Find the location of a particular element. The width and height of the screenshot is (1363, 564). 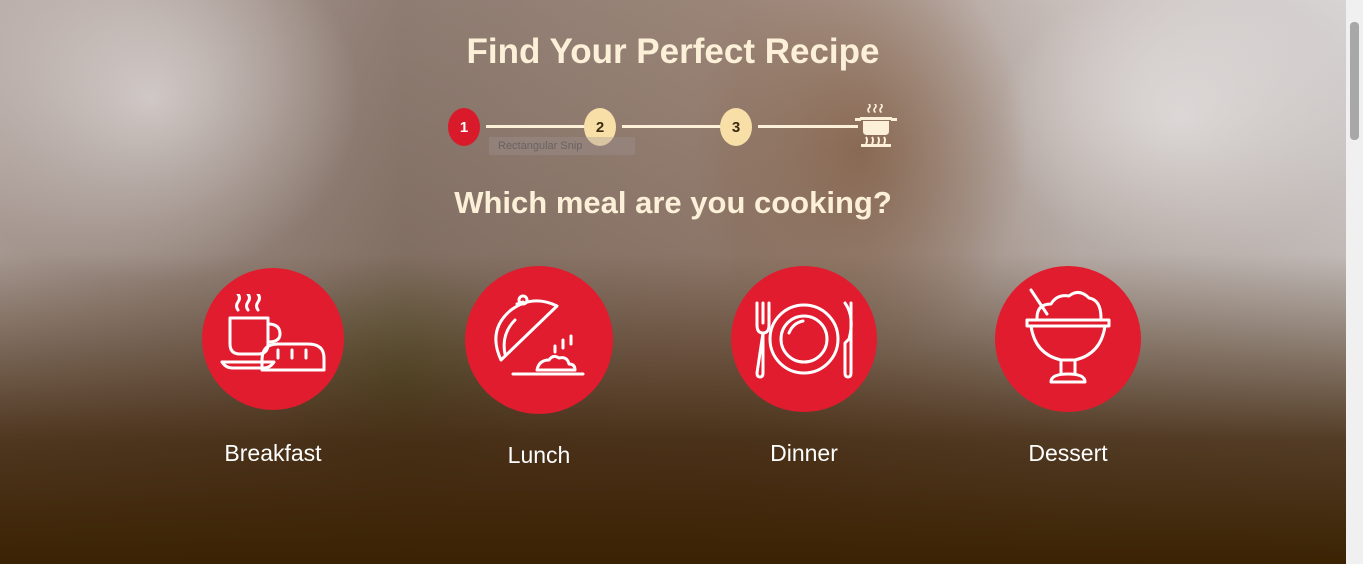

meal-option-lunch: Lunch is located at coordinates (539, 367).